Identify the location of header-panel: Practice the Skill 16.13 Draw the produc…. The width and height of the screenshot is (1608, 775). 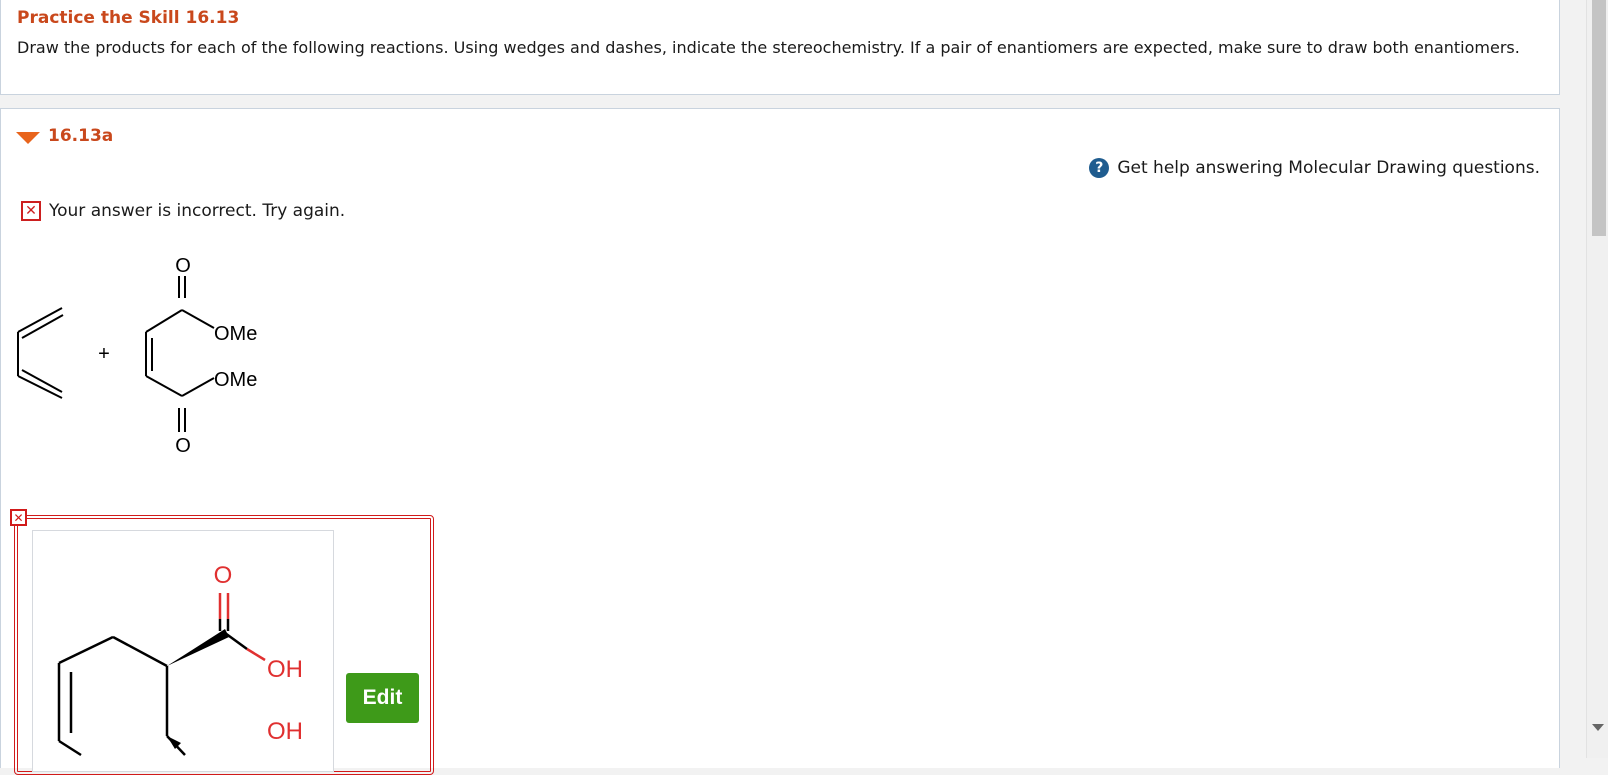
(780, 47).